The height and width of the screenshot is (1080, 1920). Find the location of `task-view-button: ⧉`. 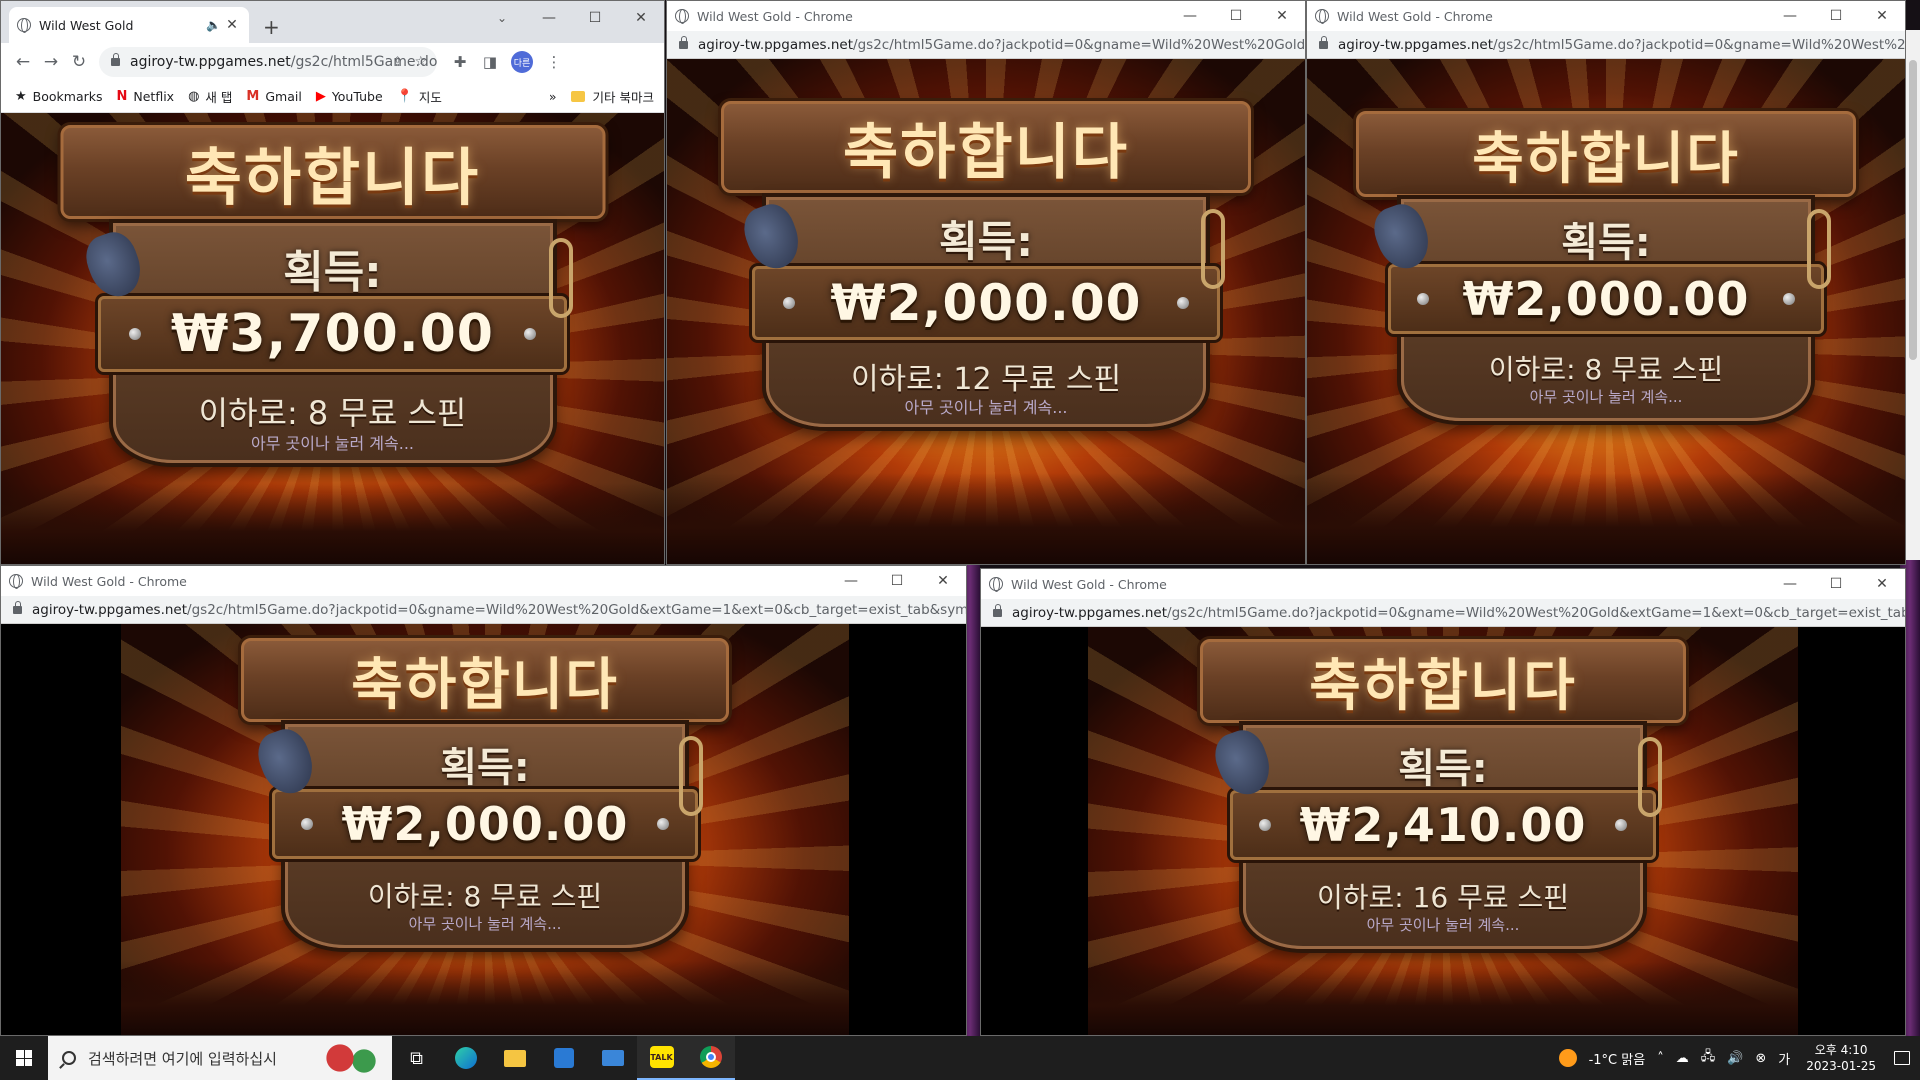

task-view-button: ⧉ is located at coordinates (416, 1058).